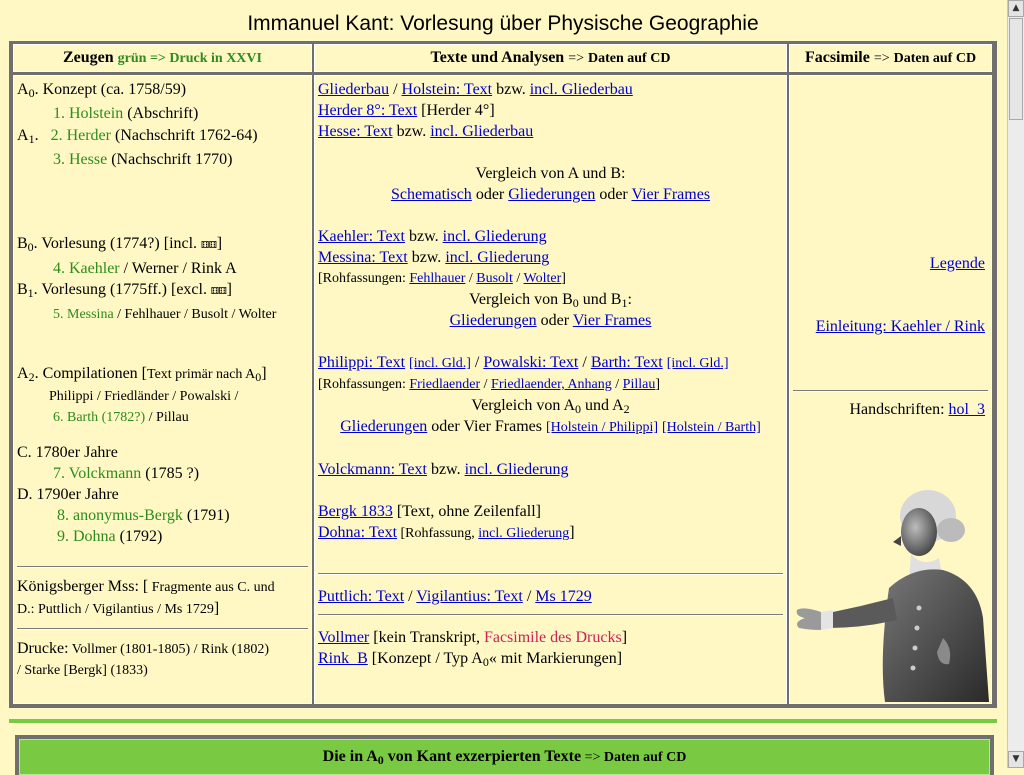 Image resolution: width=1024 pixels, height=775 pixels. Describe the element at coordinates (110, 536) in the screenshot. I see `zeugen-dohna: 9. Dohna (1792)` at that location.